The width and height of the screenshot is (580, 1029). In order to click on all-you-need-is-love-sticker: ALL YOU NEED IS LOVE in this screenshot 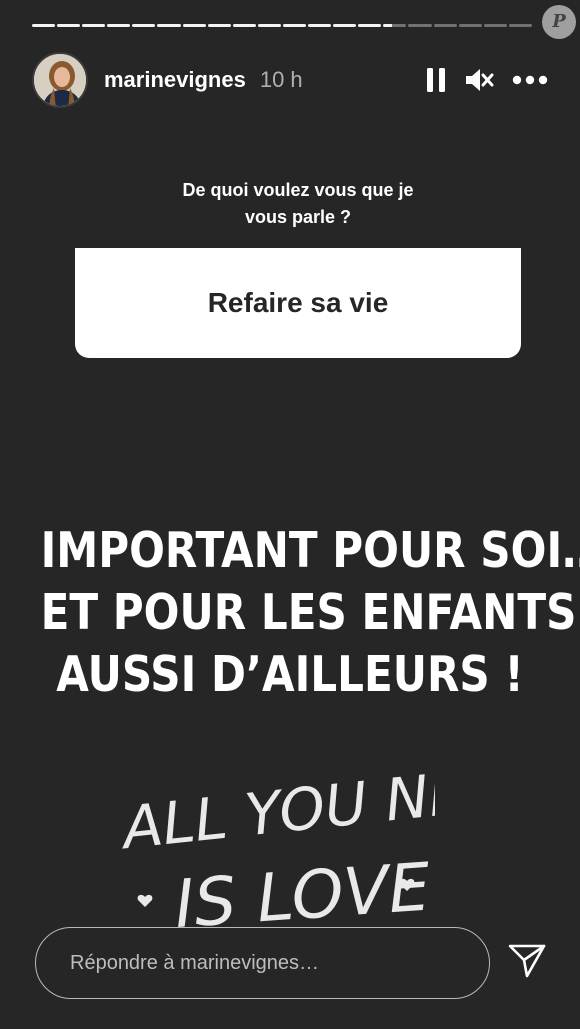, I will do `click(332, 847)`.